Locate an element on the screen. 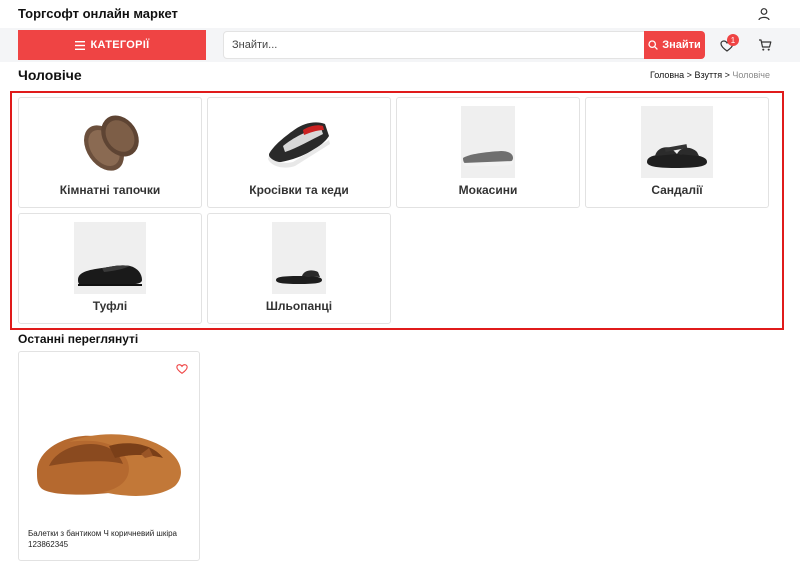  breadcrumb: Головна > Взуття > Чоловіче is located at coordinates (709, 75).